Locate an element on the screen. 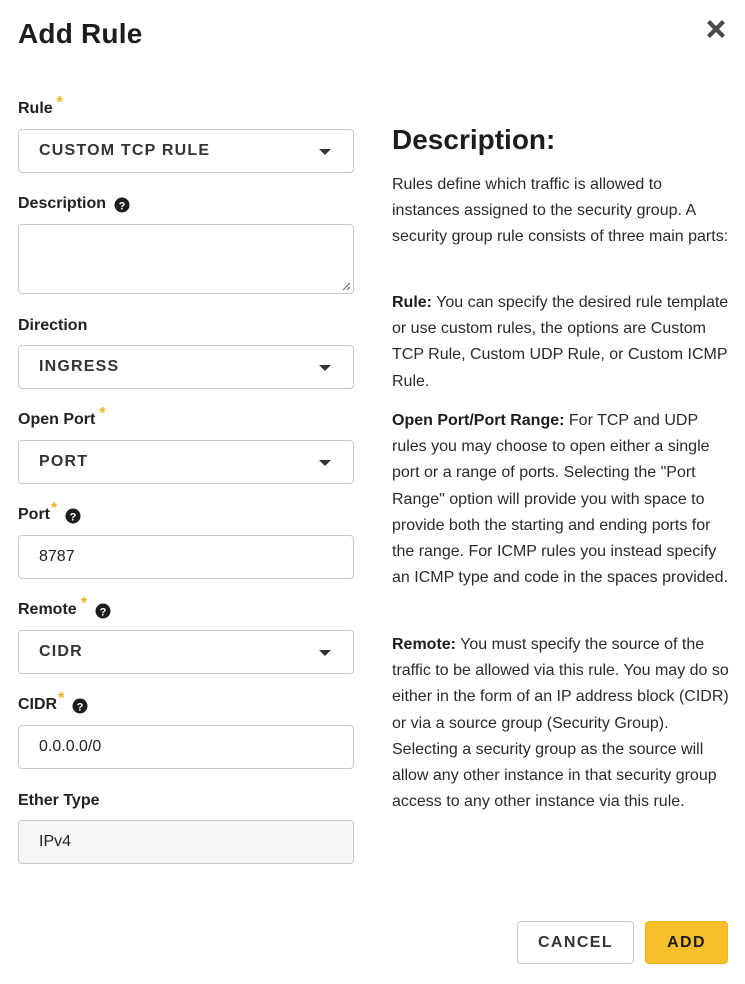 This screenshot has height=984, width=745. close-button is located at coordinates (716, 29).